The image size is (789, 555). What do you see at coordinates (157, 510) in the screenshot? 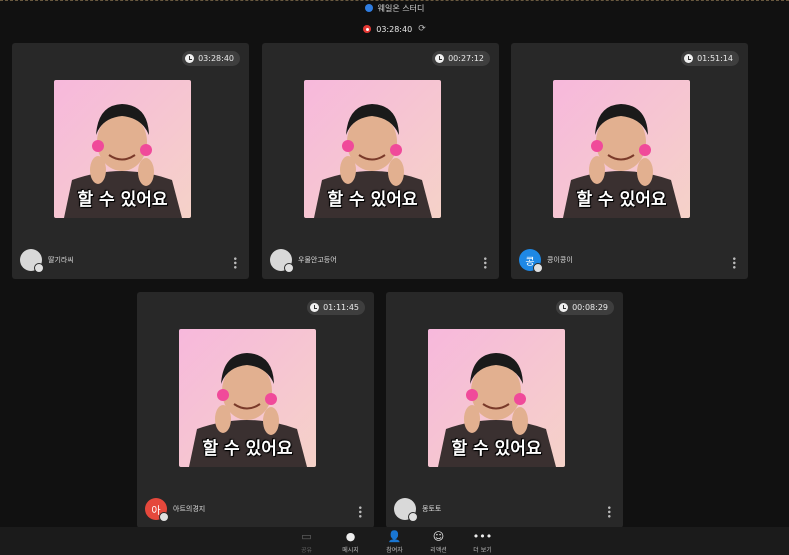
I see `avatar: 아` at bounding box center [157, 510].